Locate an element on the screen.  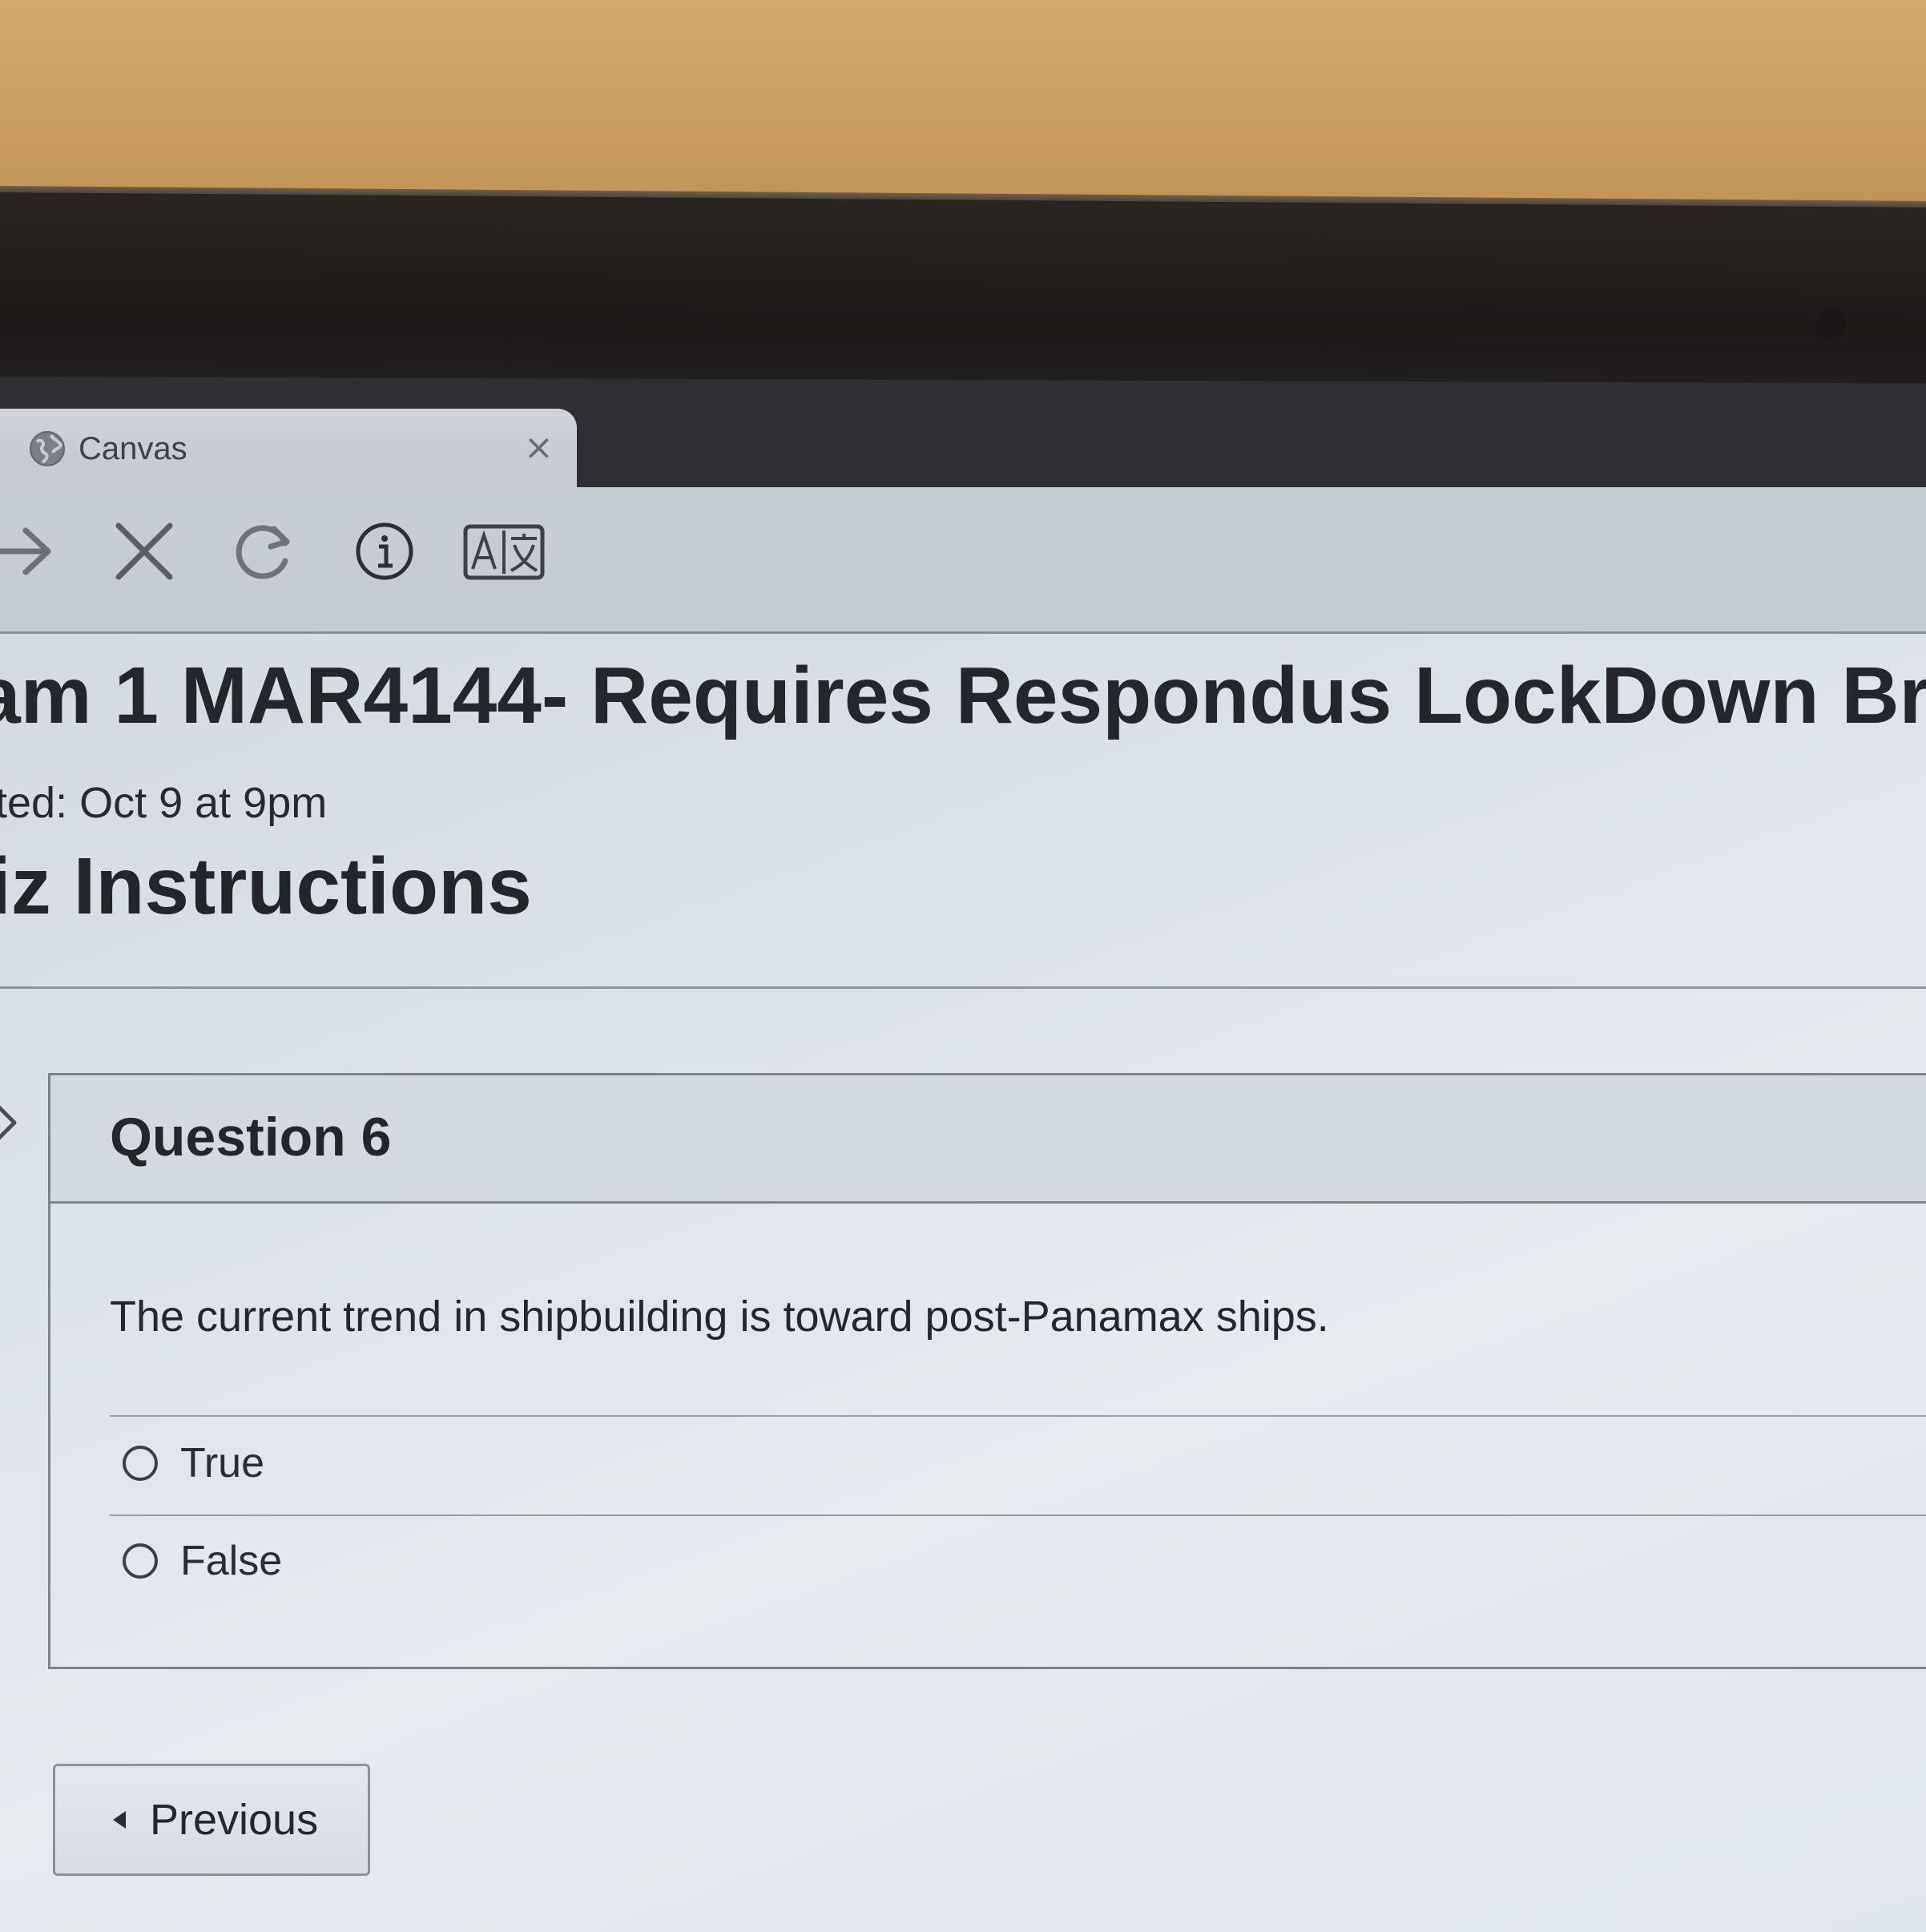
radio-false is located at coordinates (140, 1561).